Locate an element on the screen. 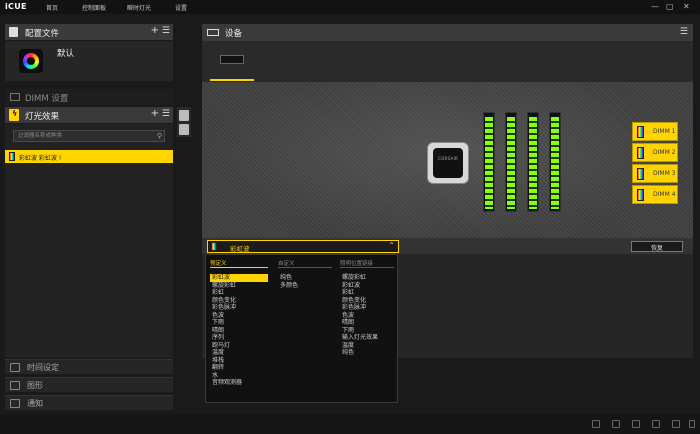 The width and height of the screenshot is (700, 434). time-settings-header: 时间设定 is located at coordinates (89, 366).